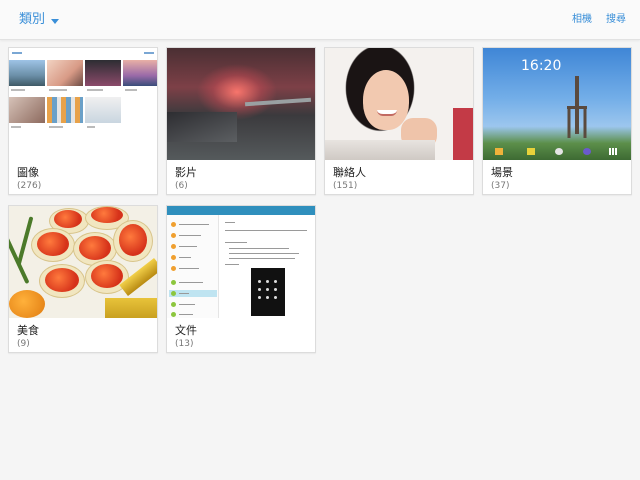  Describe the element at coordinates (184, 344) in the screenshot. I see `category-count: (13)` at that location.